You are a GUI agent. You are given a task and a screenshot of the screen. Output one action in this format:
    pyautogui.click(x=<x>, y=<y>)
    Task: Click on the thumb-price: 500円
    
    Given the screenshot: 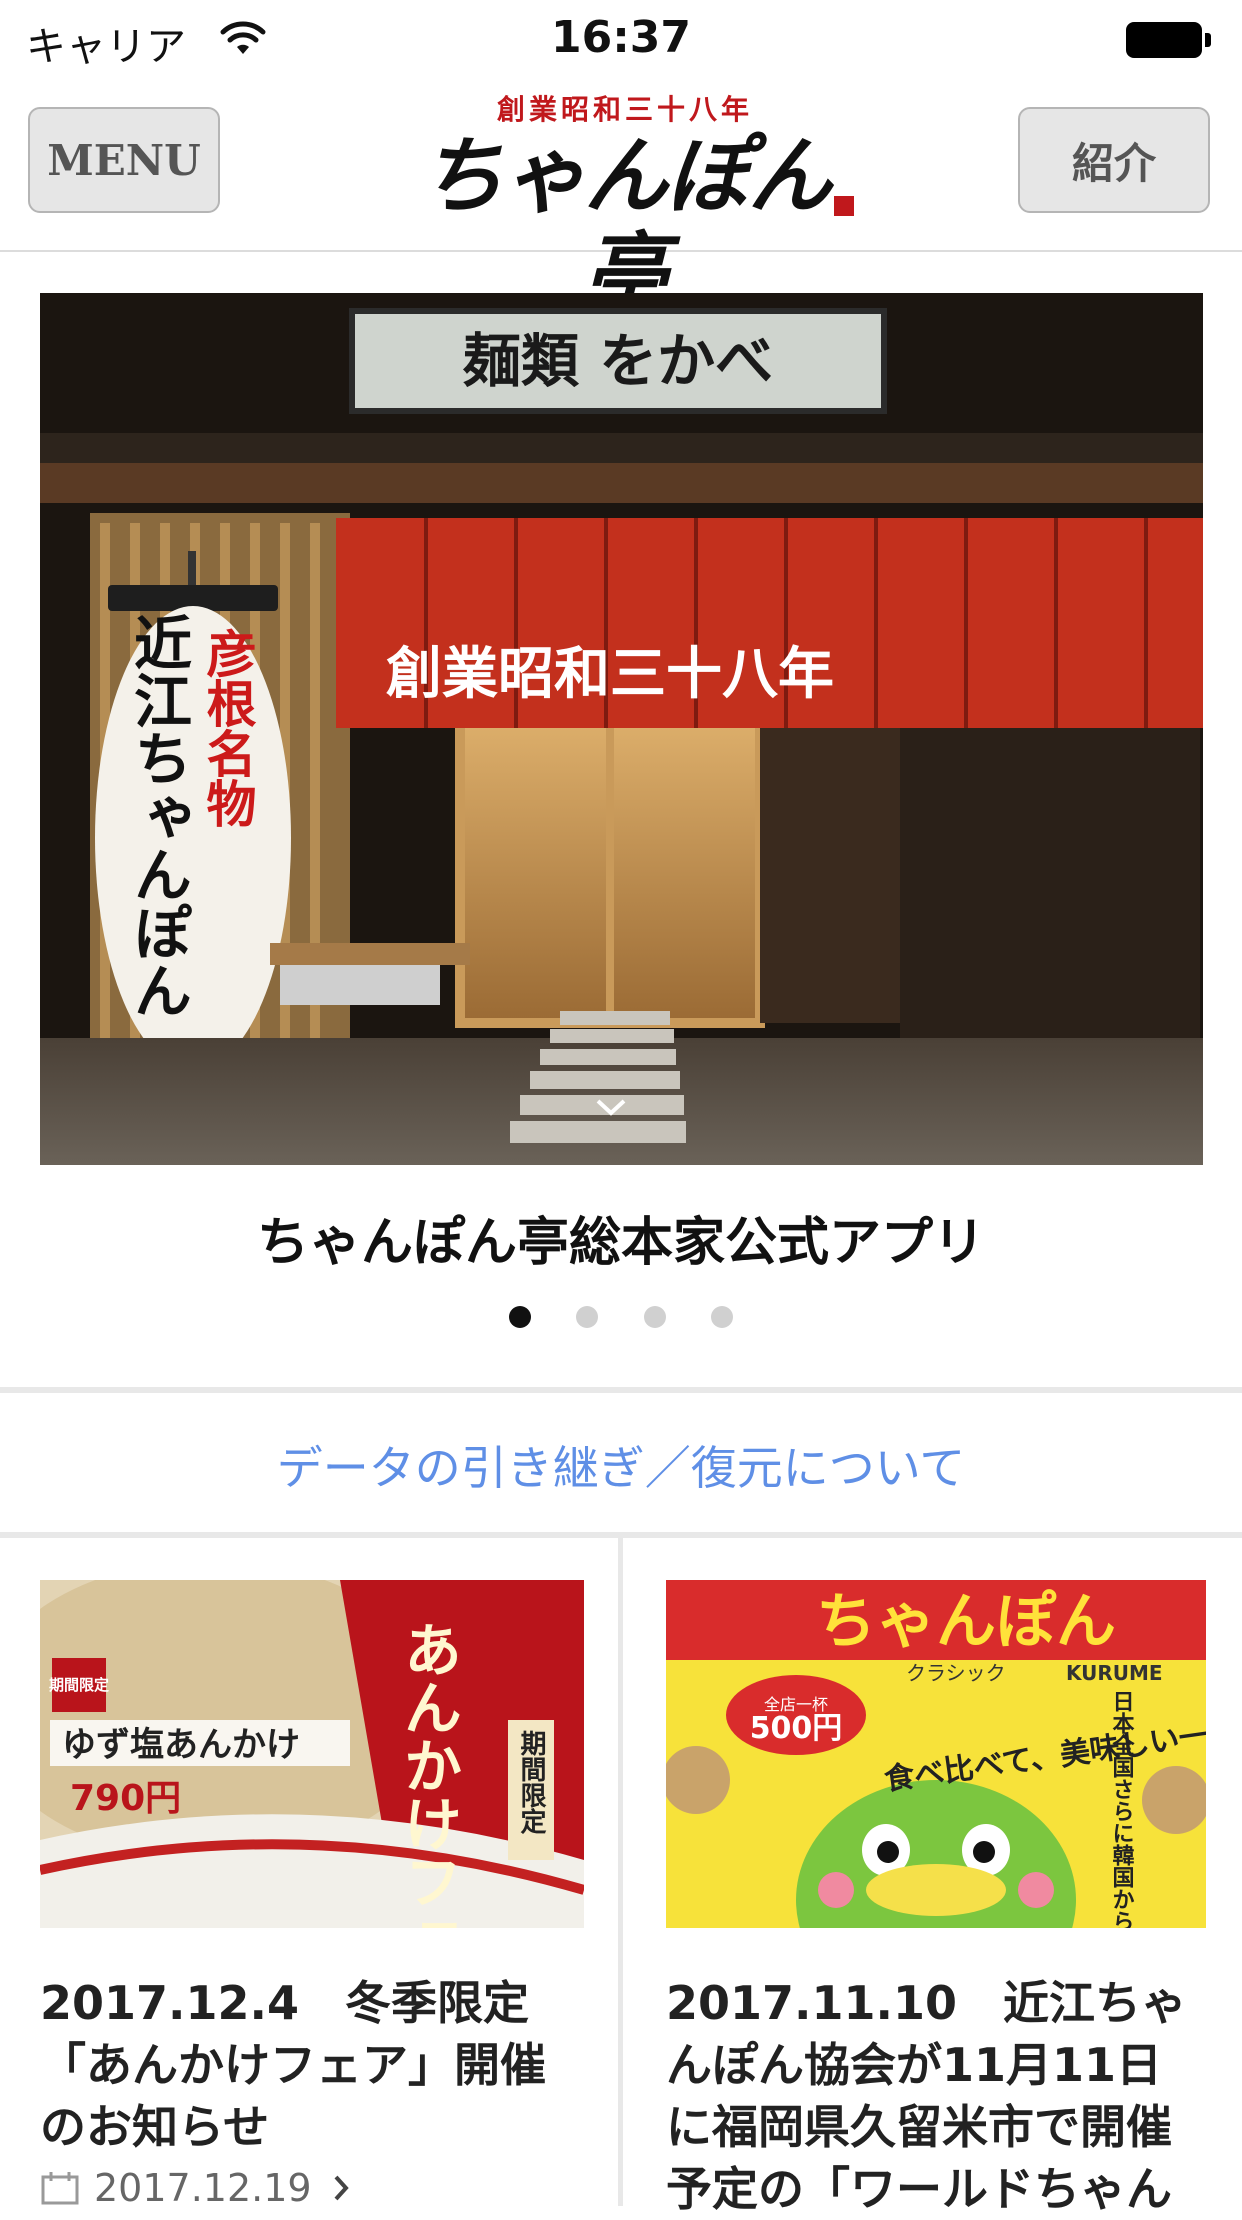 What is the action you would take?
    pyautogui.click(x=796, y=1728)
    